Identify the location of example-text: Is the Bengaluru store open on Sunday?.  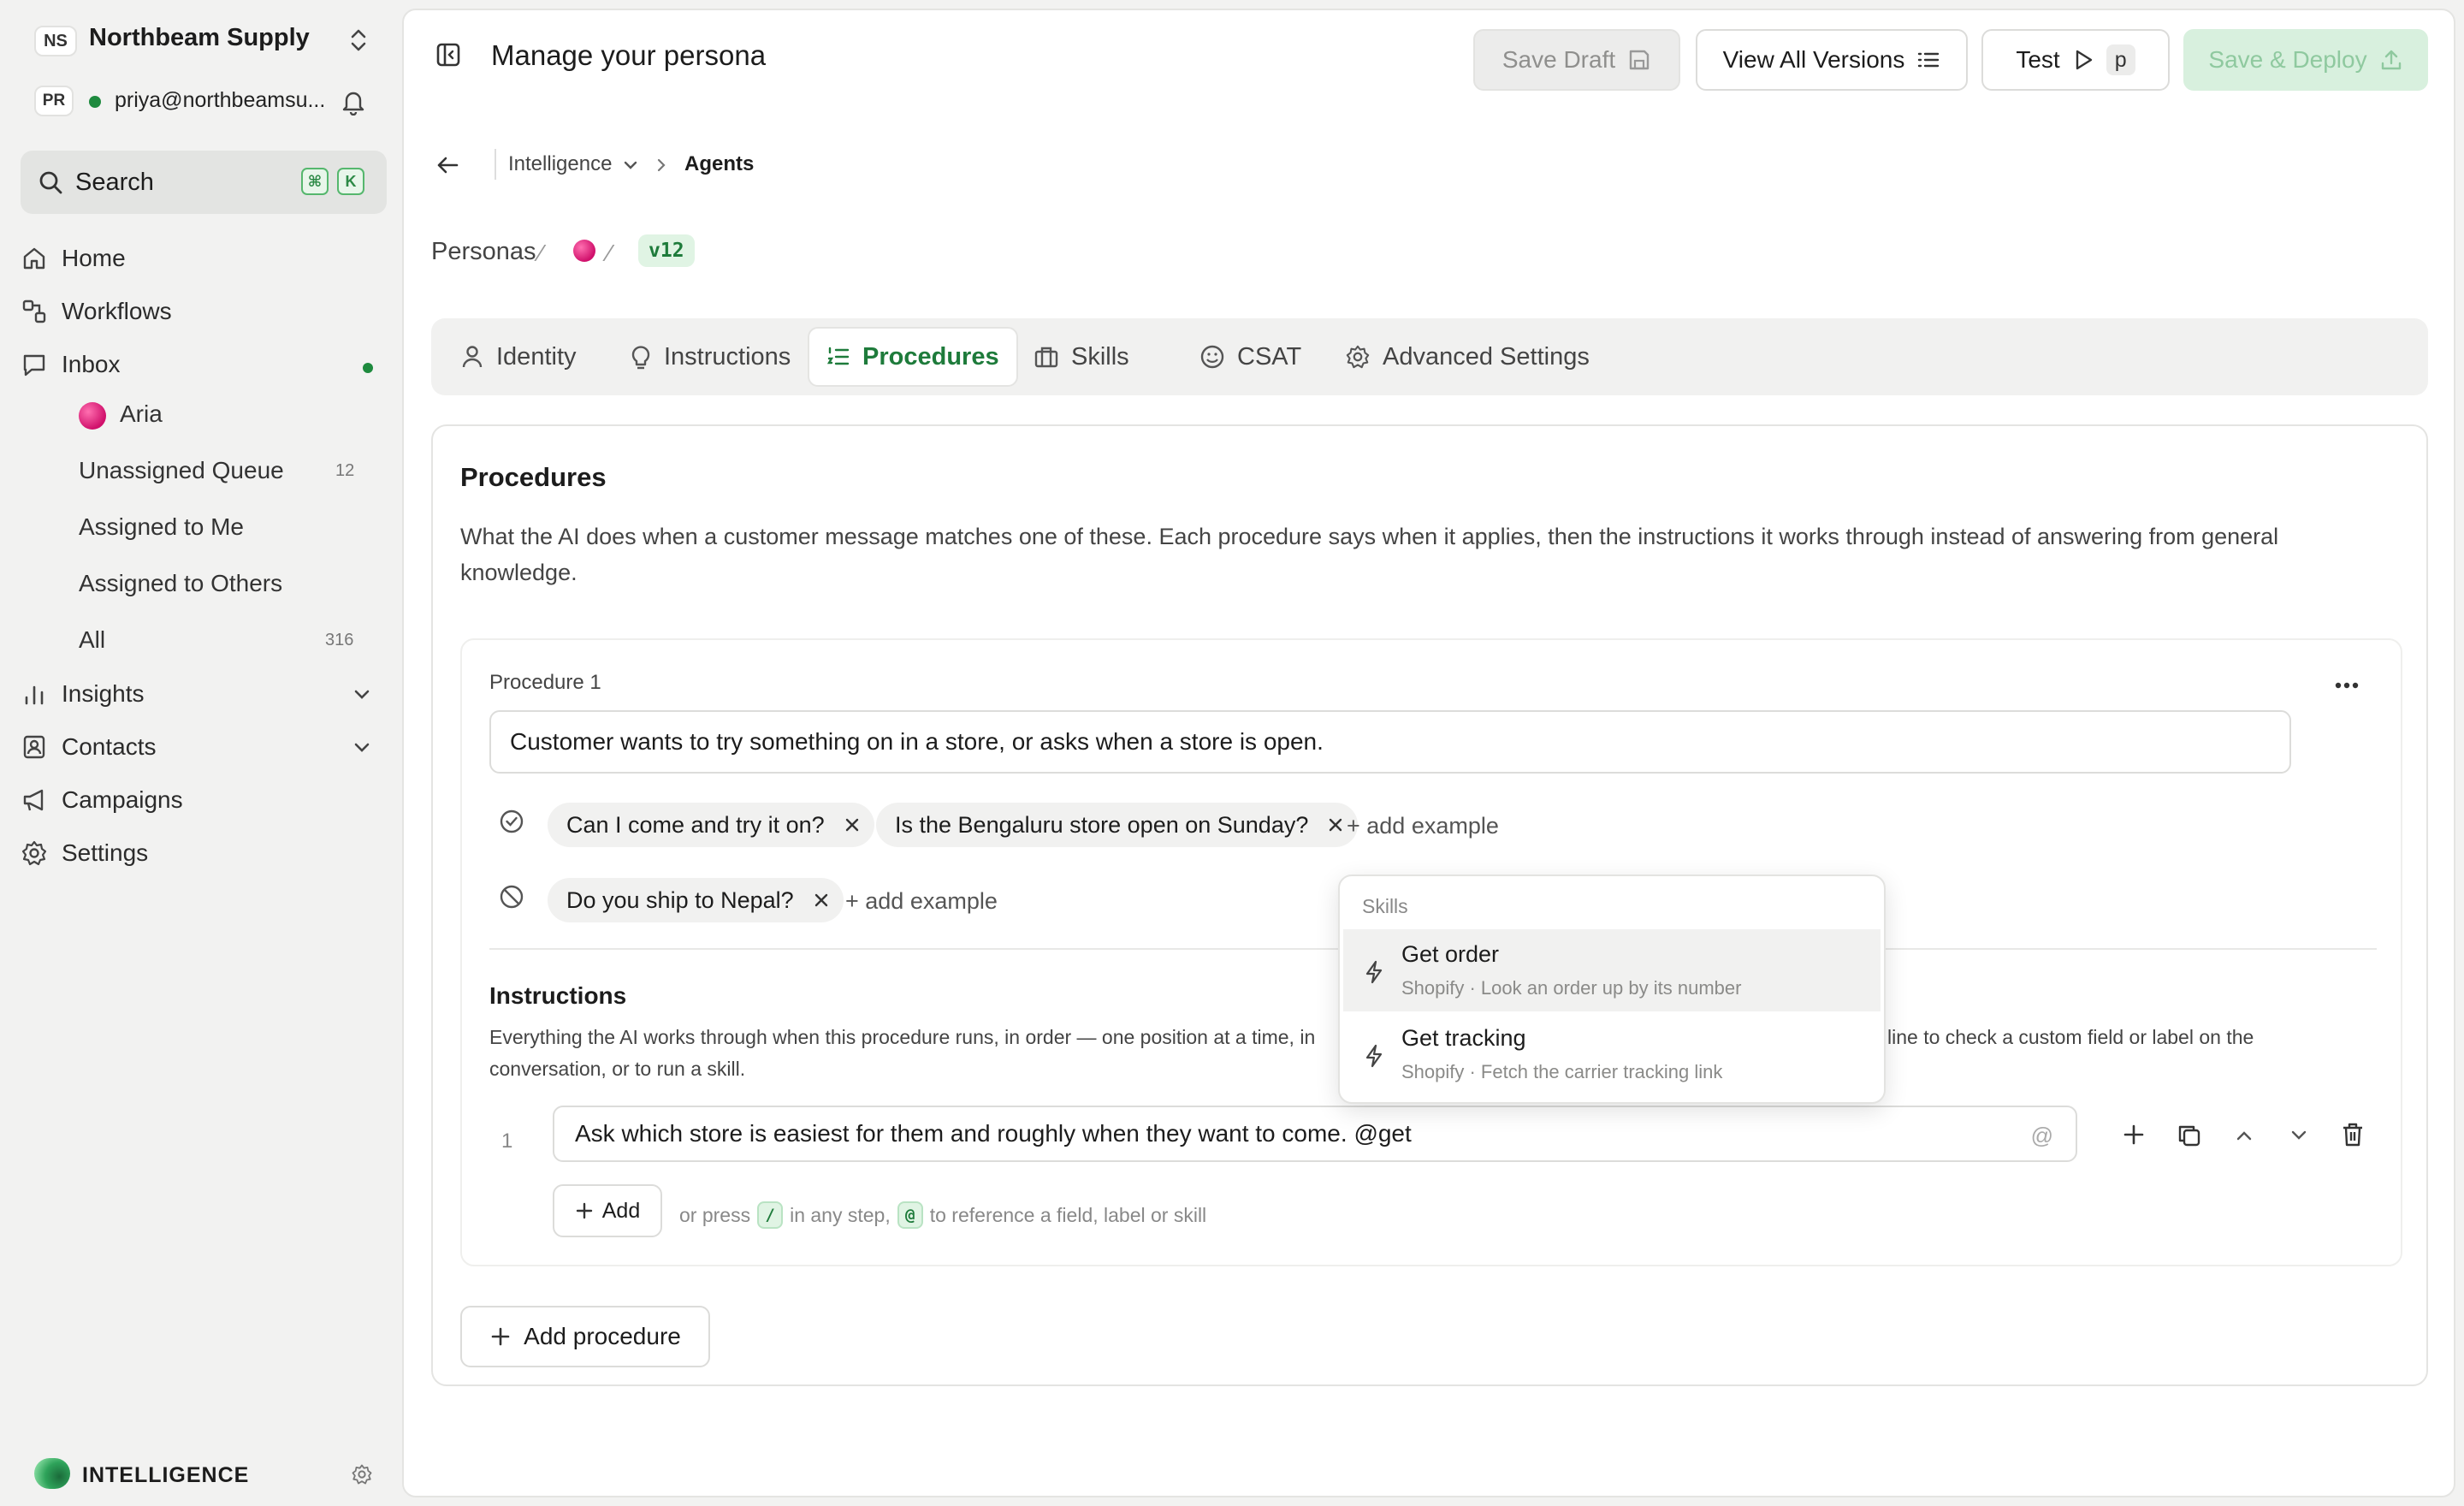
(1102, 825).